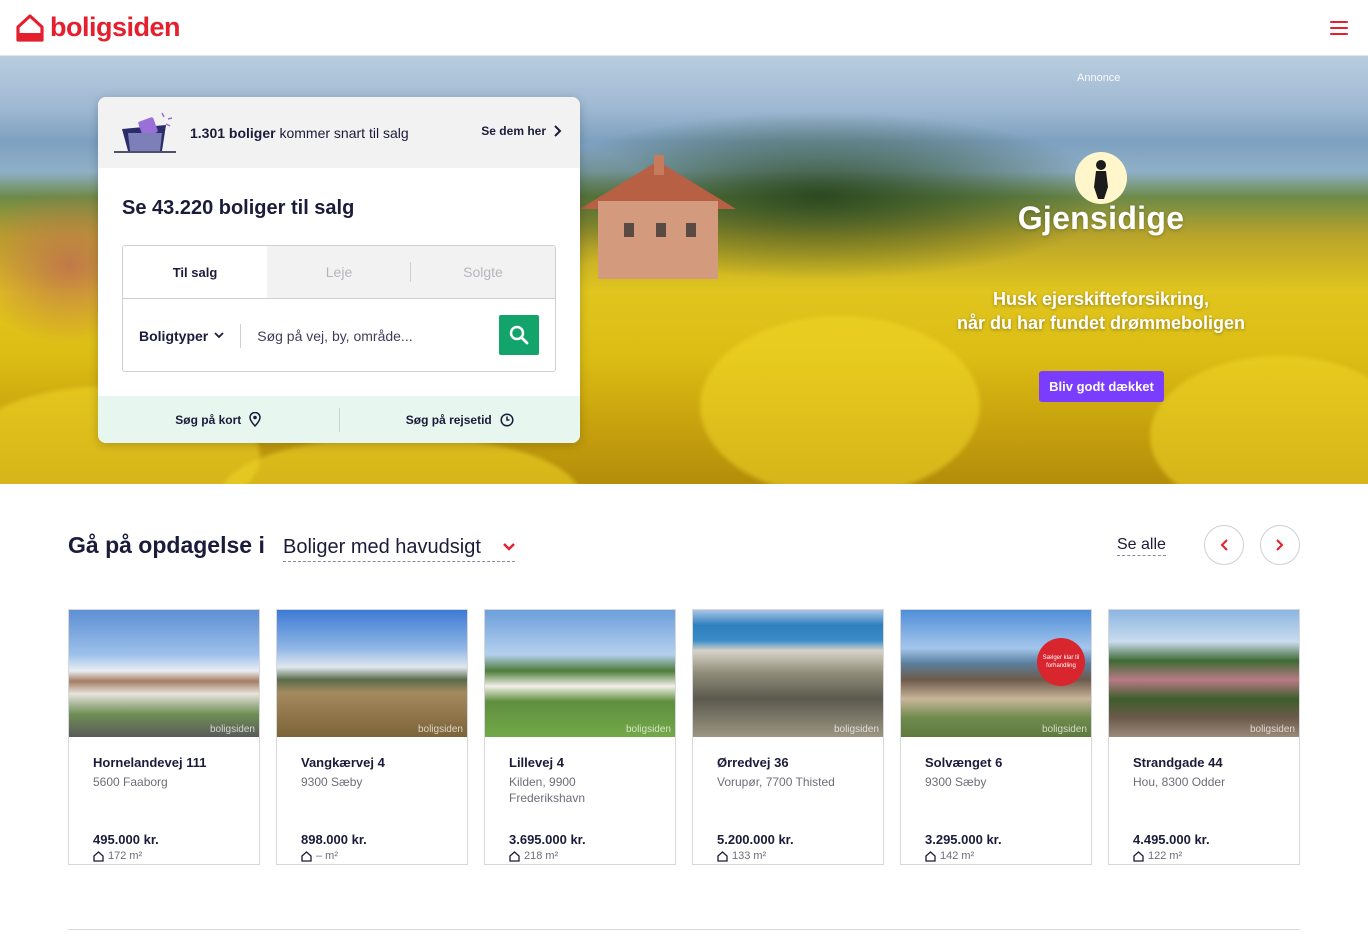  I want to click on listing-city: Vorupør, 7700 Thisted, so click(776, 782).